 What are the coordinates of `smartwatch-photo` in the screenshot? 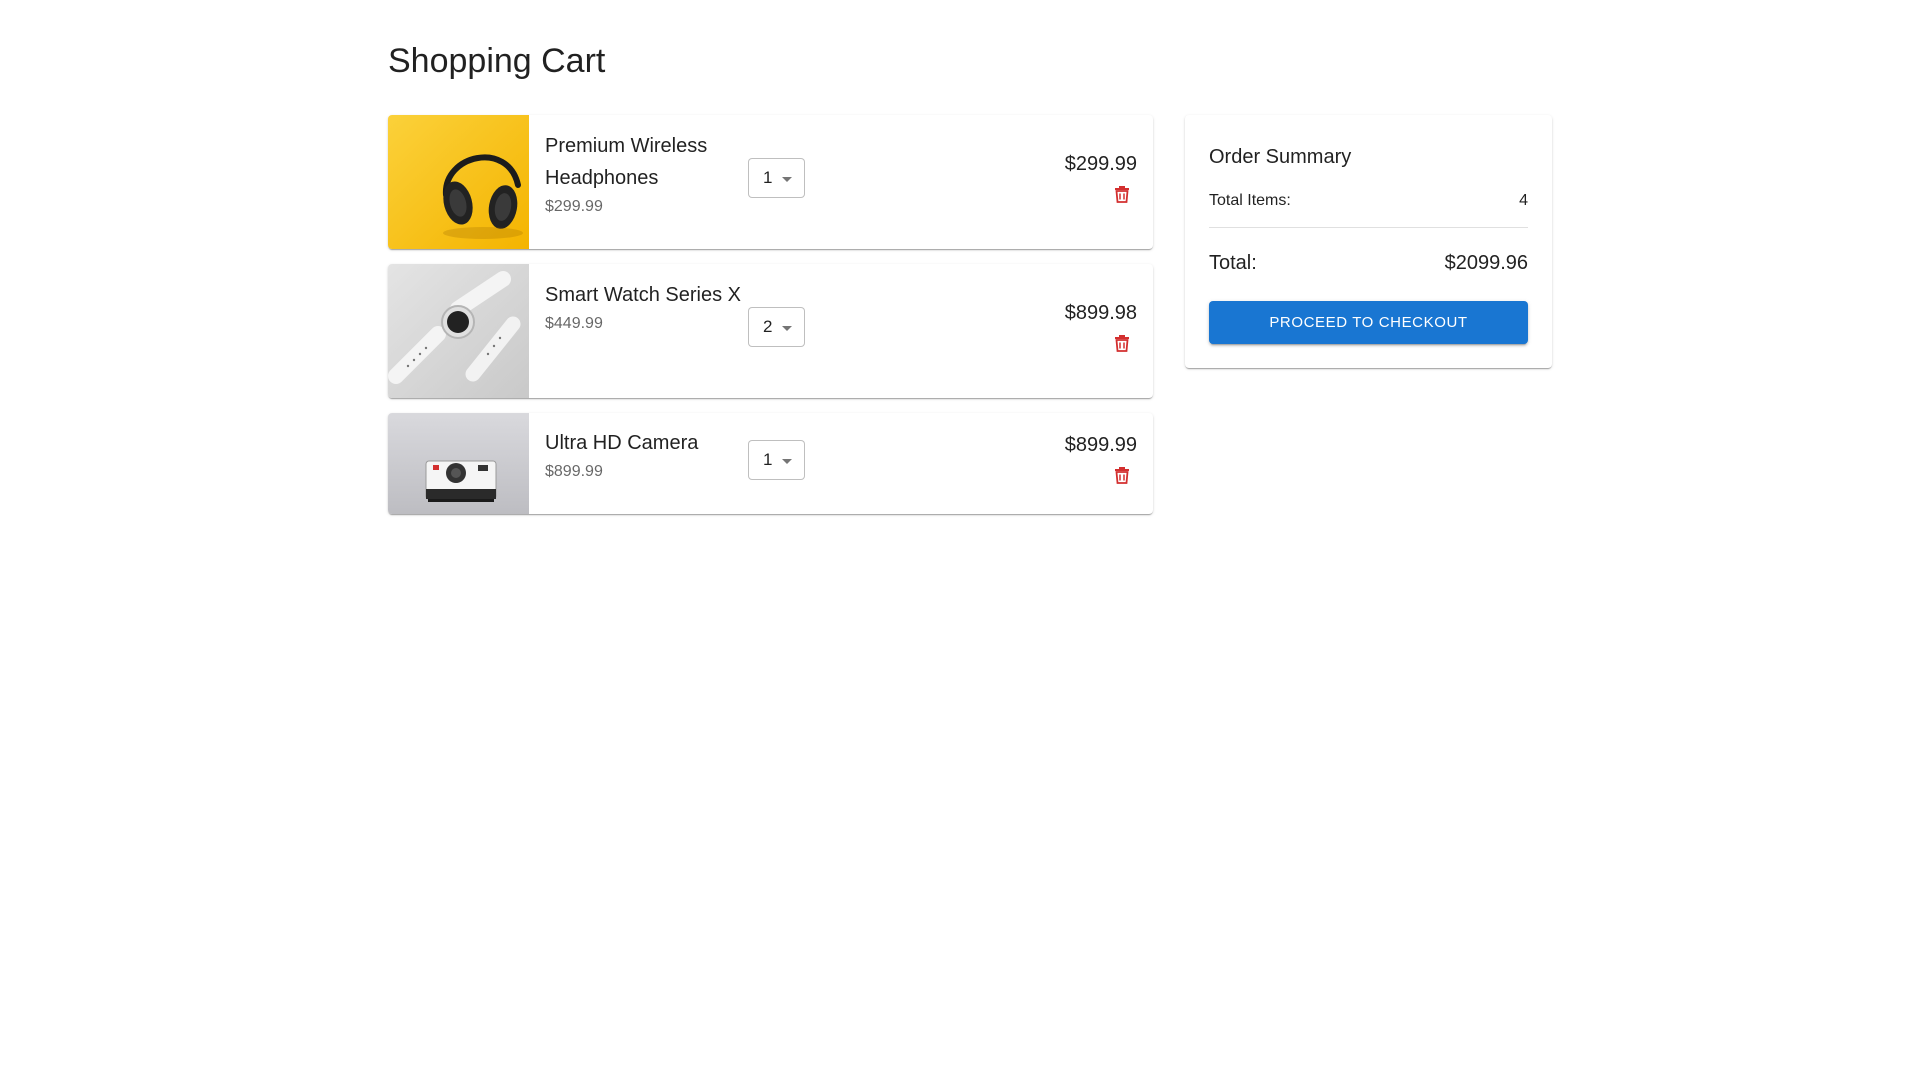 It's located at (458, 331).